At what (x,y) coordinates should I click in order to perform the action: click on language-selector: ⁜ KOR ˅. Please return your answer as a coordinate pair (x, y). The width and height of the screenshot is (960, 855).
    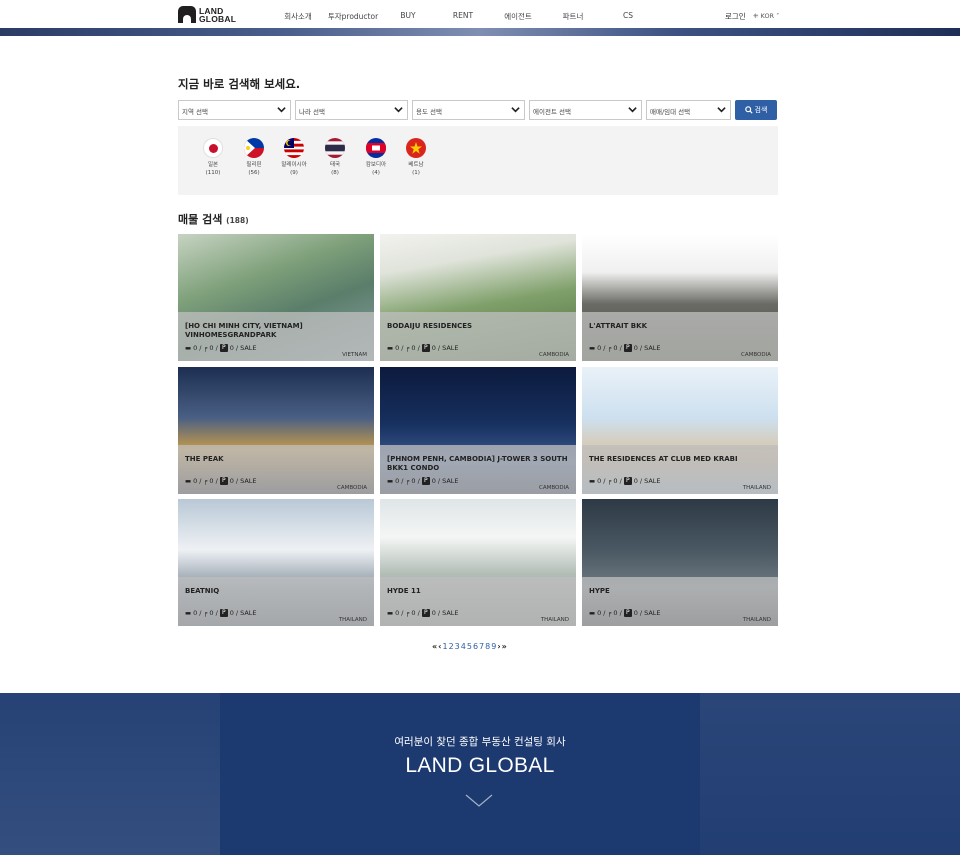
    Looking at the image, I should click on (766, 16).